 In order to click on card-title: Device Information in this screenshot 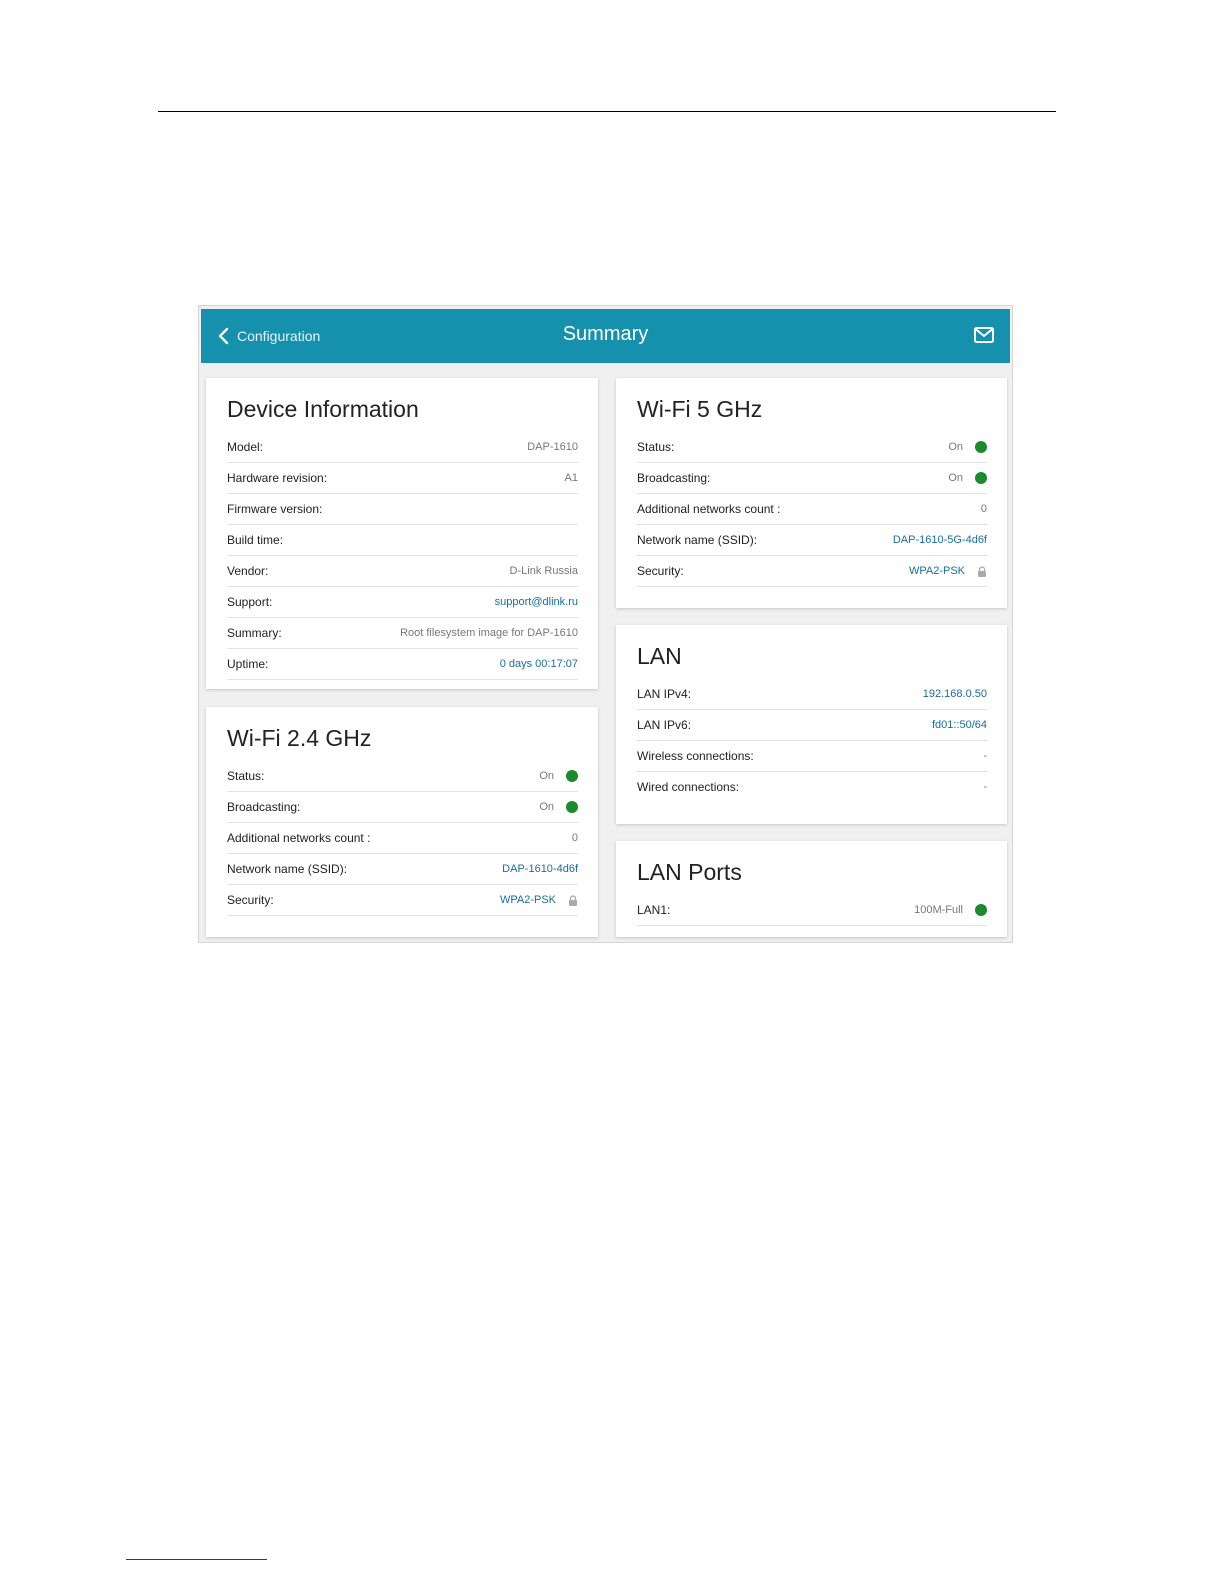, I will do `click(323, 409)`.